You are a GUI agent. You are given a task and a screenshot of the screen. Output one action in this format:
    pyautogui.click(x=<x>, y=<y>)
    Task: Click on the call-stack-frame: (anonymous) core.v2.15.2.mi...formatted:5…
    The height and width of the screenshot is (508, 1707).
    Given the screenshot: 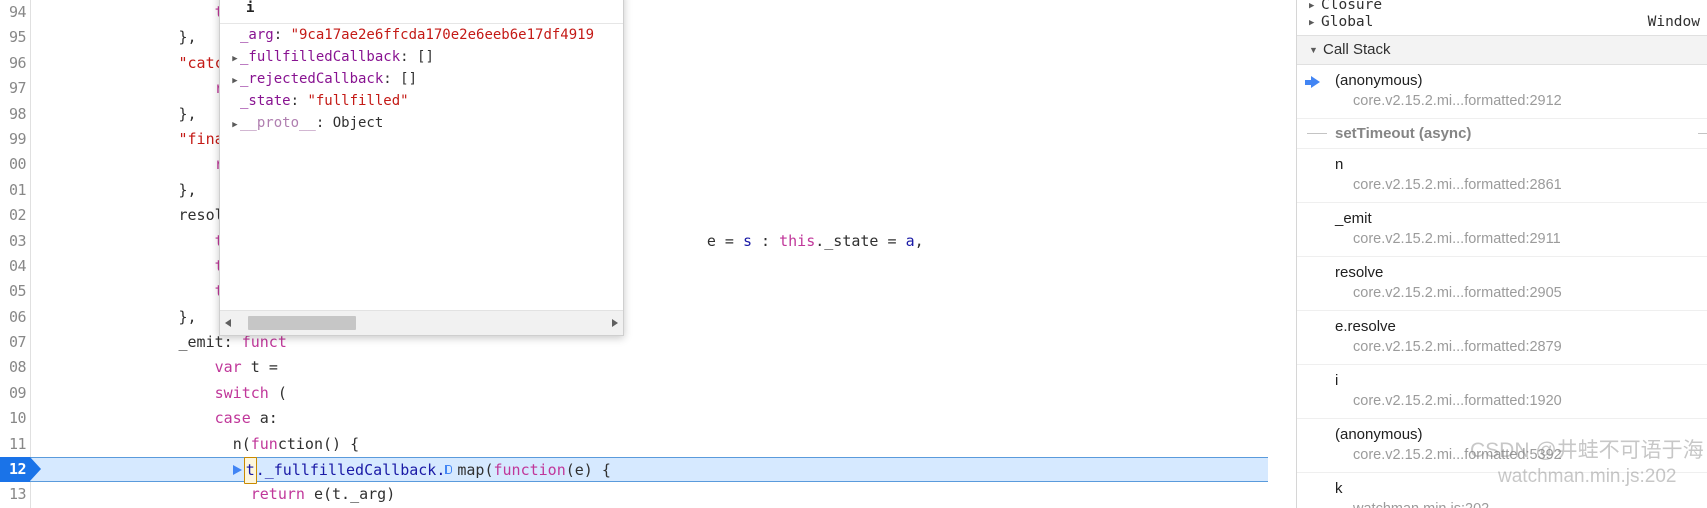 What is the action you would take?
    pyautogui.click(x=1502, y=446)
    